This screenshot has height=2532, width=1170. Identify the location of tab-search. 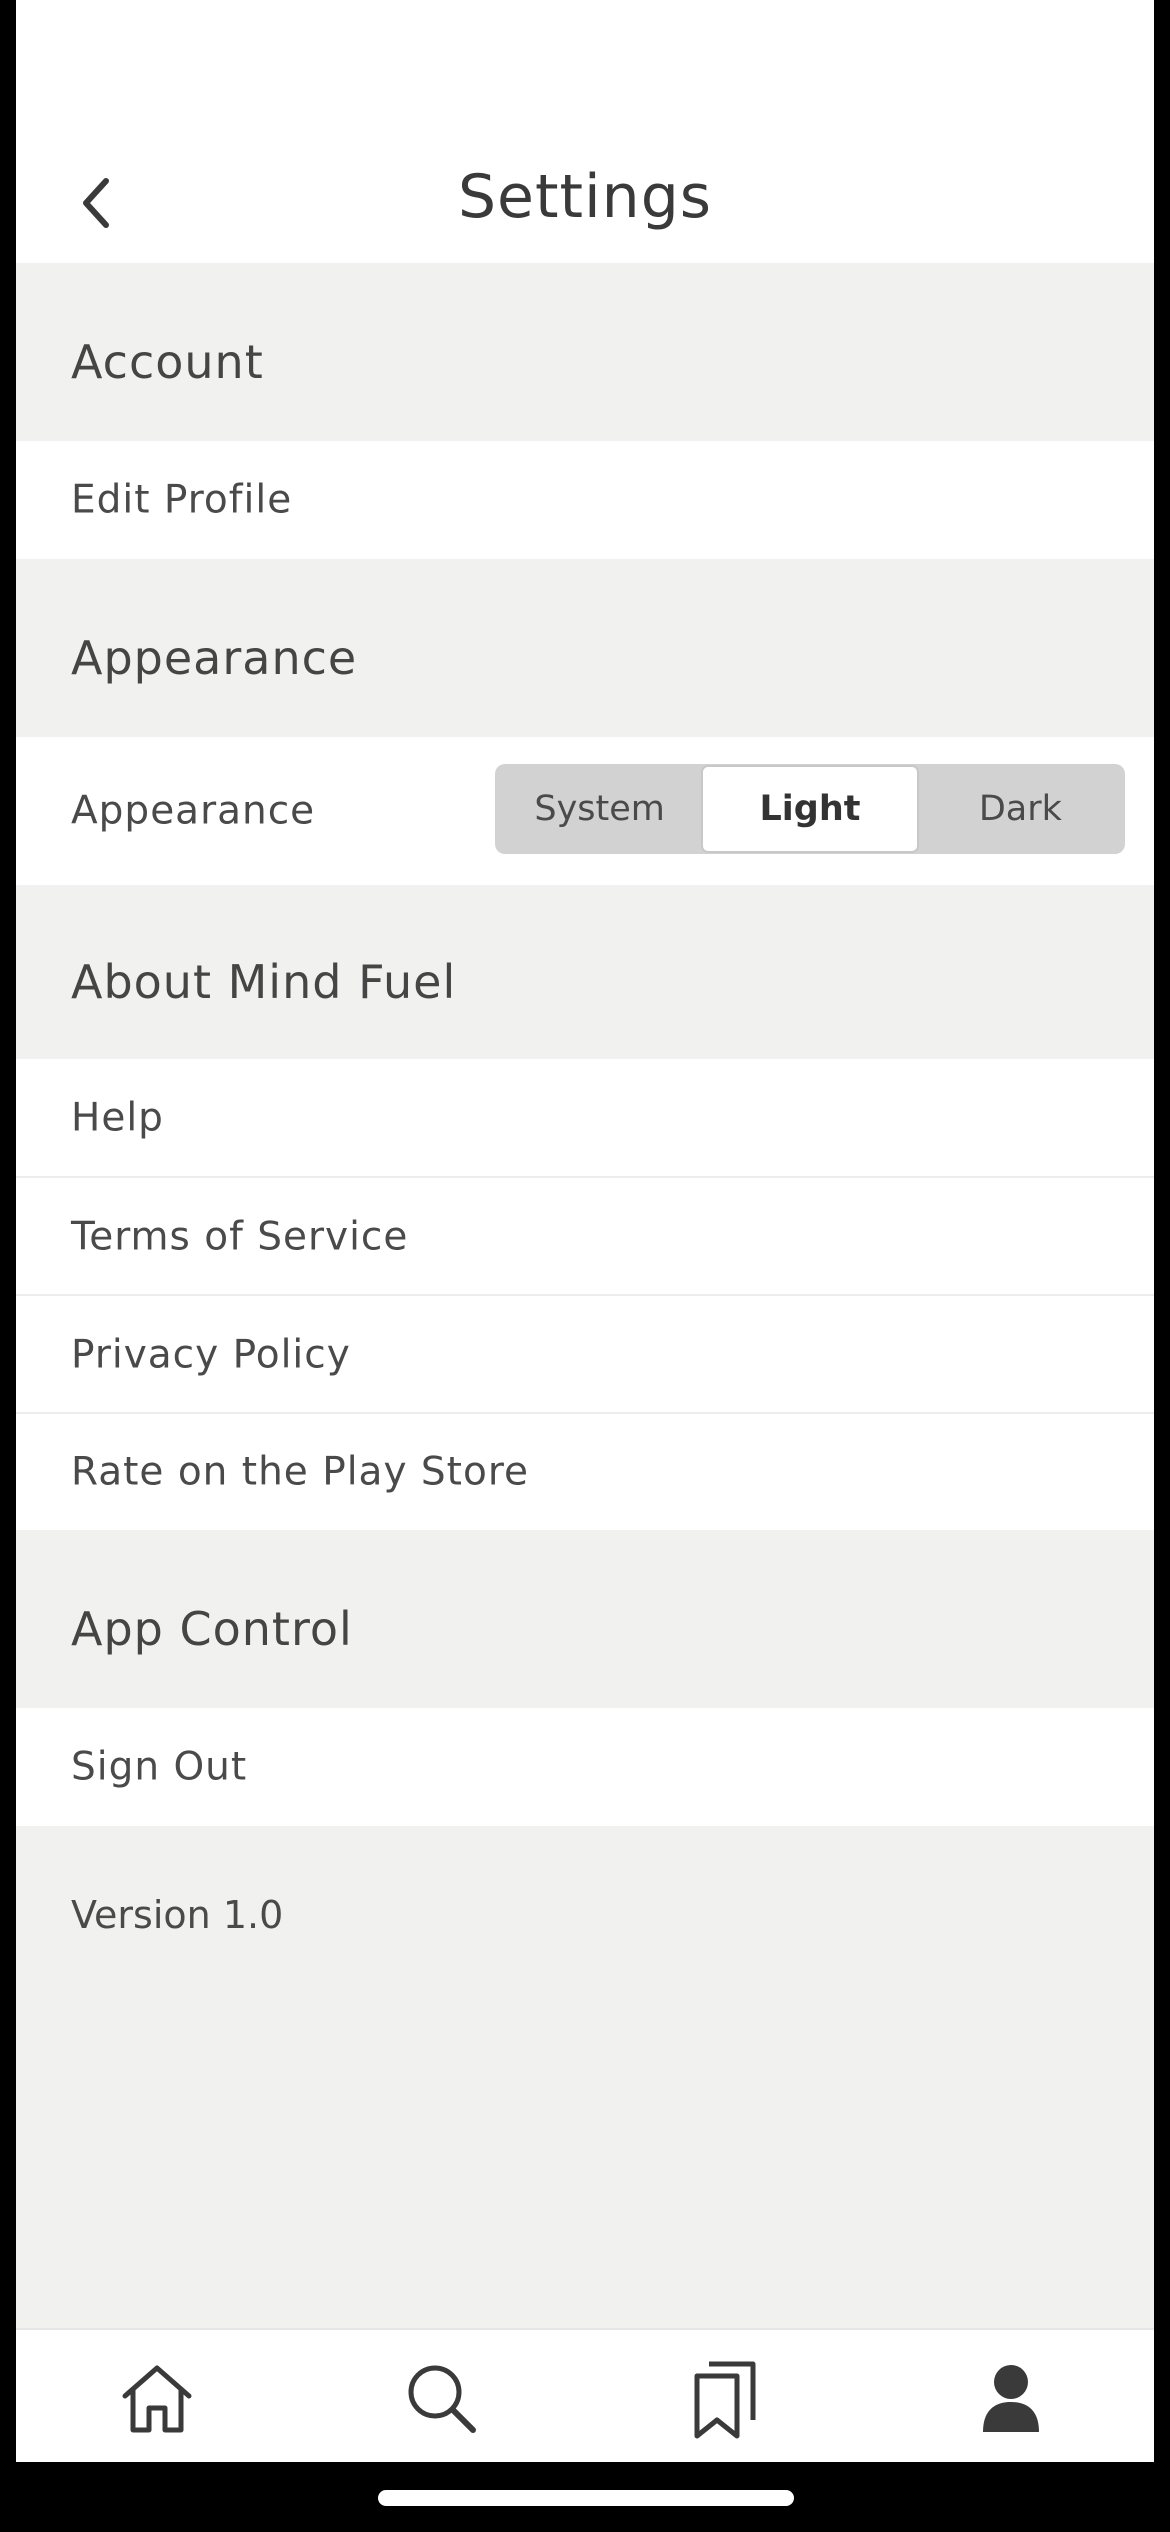
(441, 2398).